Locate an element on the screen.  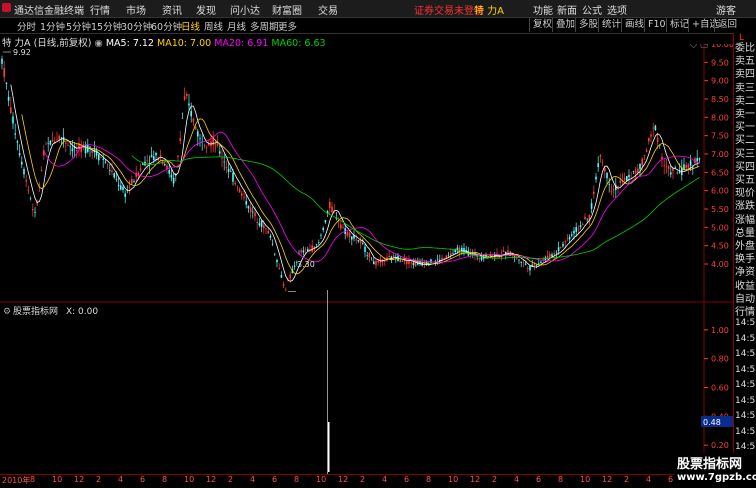
nav-discover: 发现 is located at coordinates (206, 9).